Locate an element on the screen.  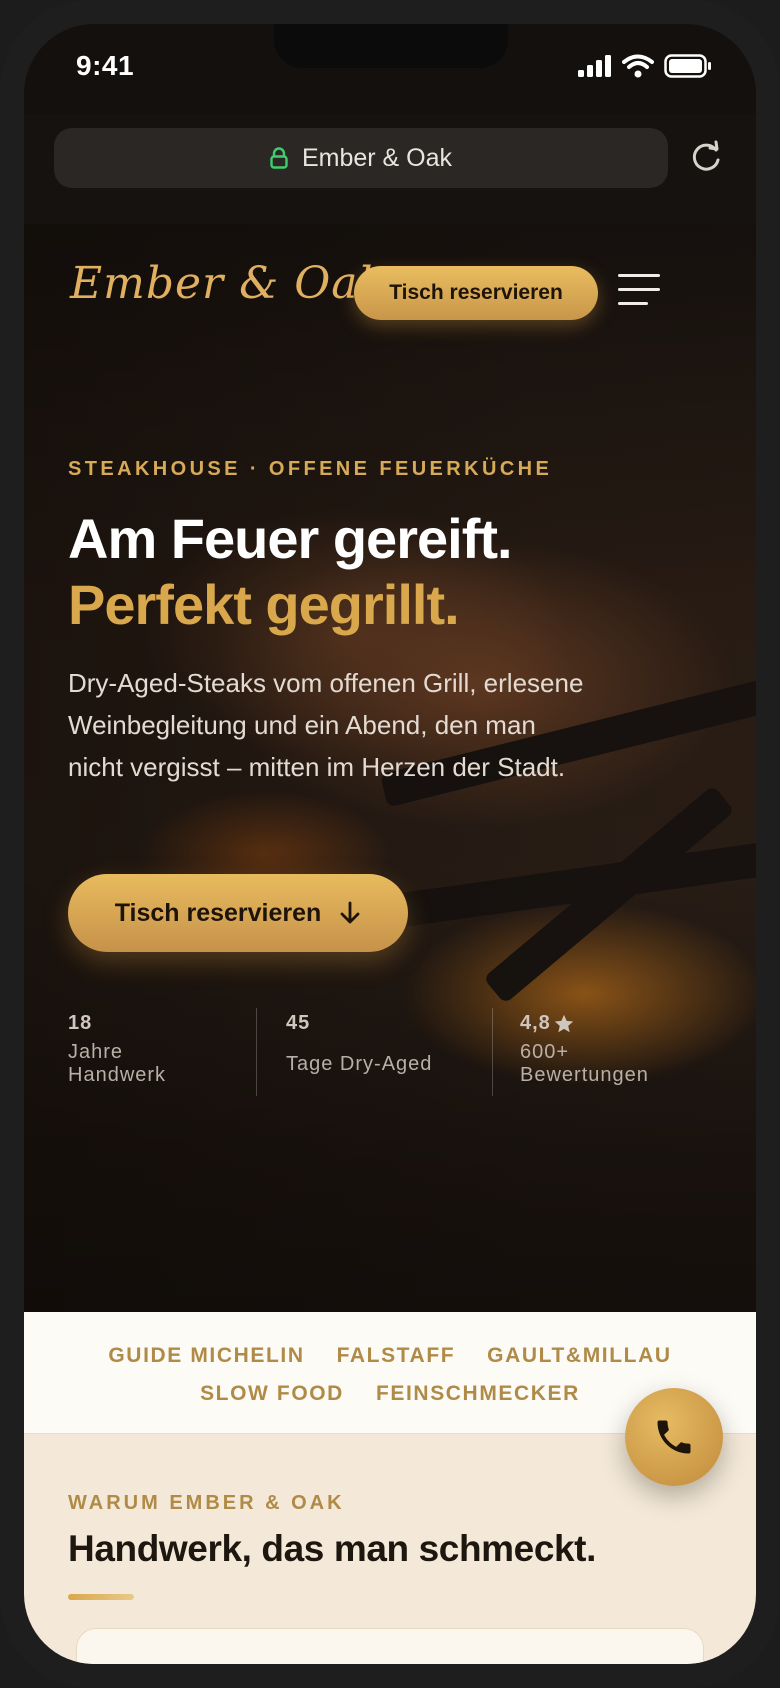
status-time: 9:41 is located at coordinates (105, 65).